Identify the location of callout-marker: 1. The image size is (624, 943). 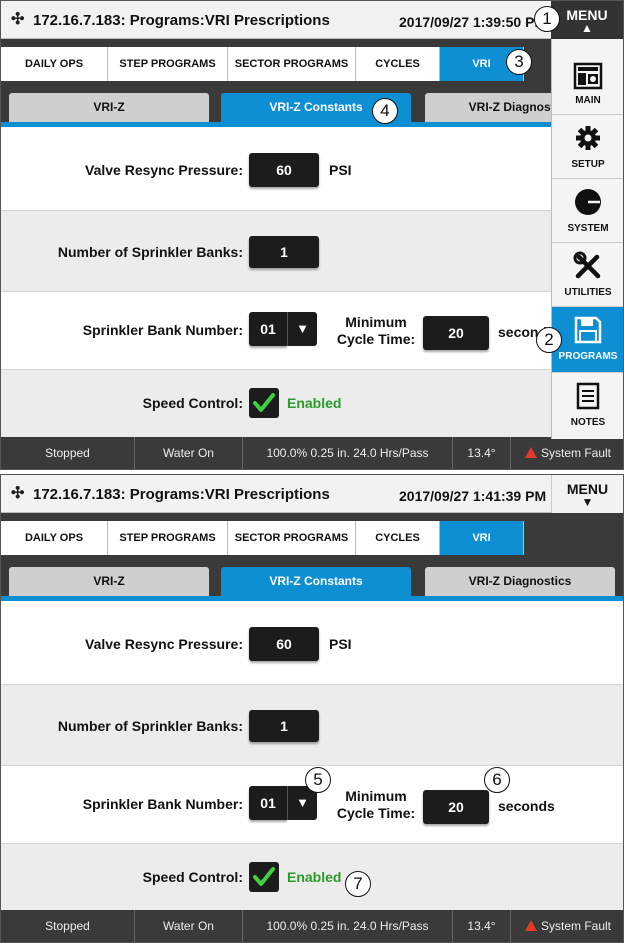
(547, 19).